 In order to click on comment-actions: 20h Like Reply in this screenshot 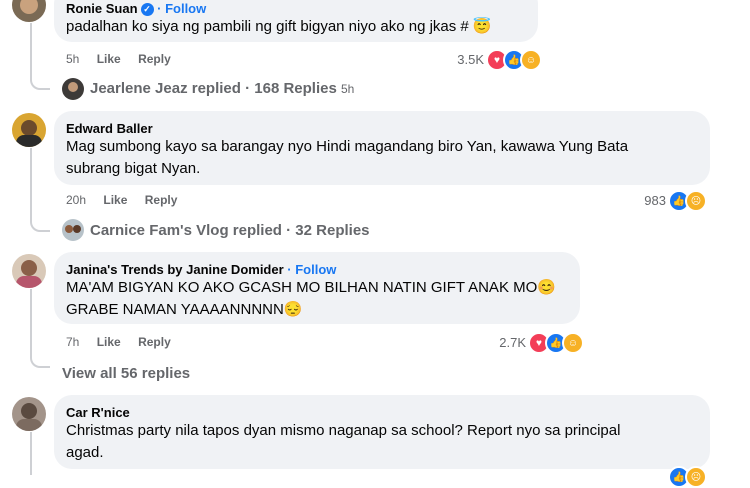, I will do `click(121, 200)`.